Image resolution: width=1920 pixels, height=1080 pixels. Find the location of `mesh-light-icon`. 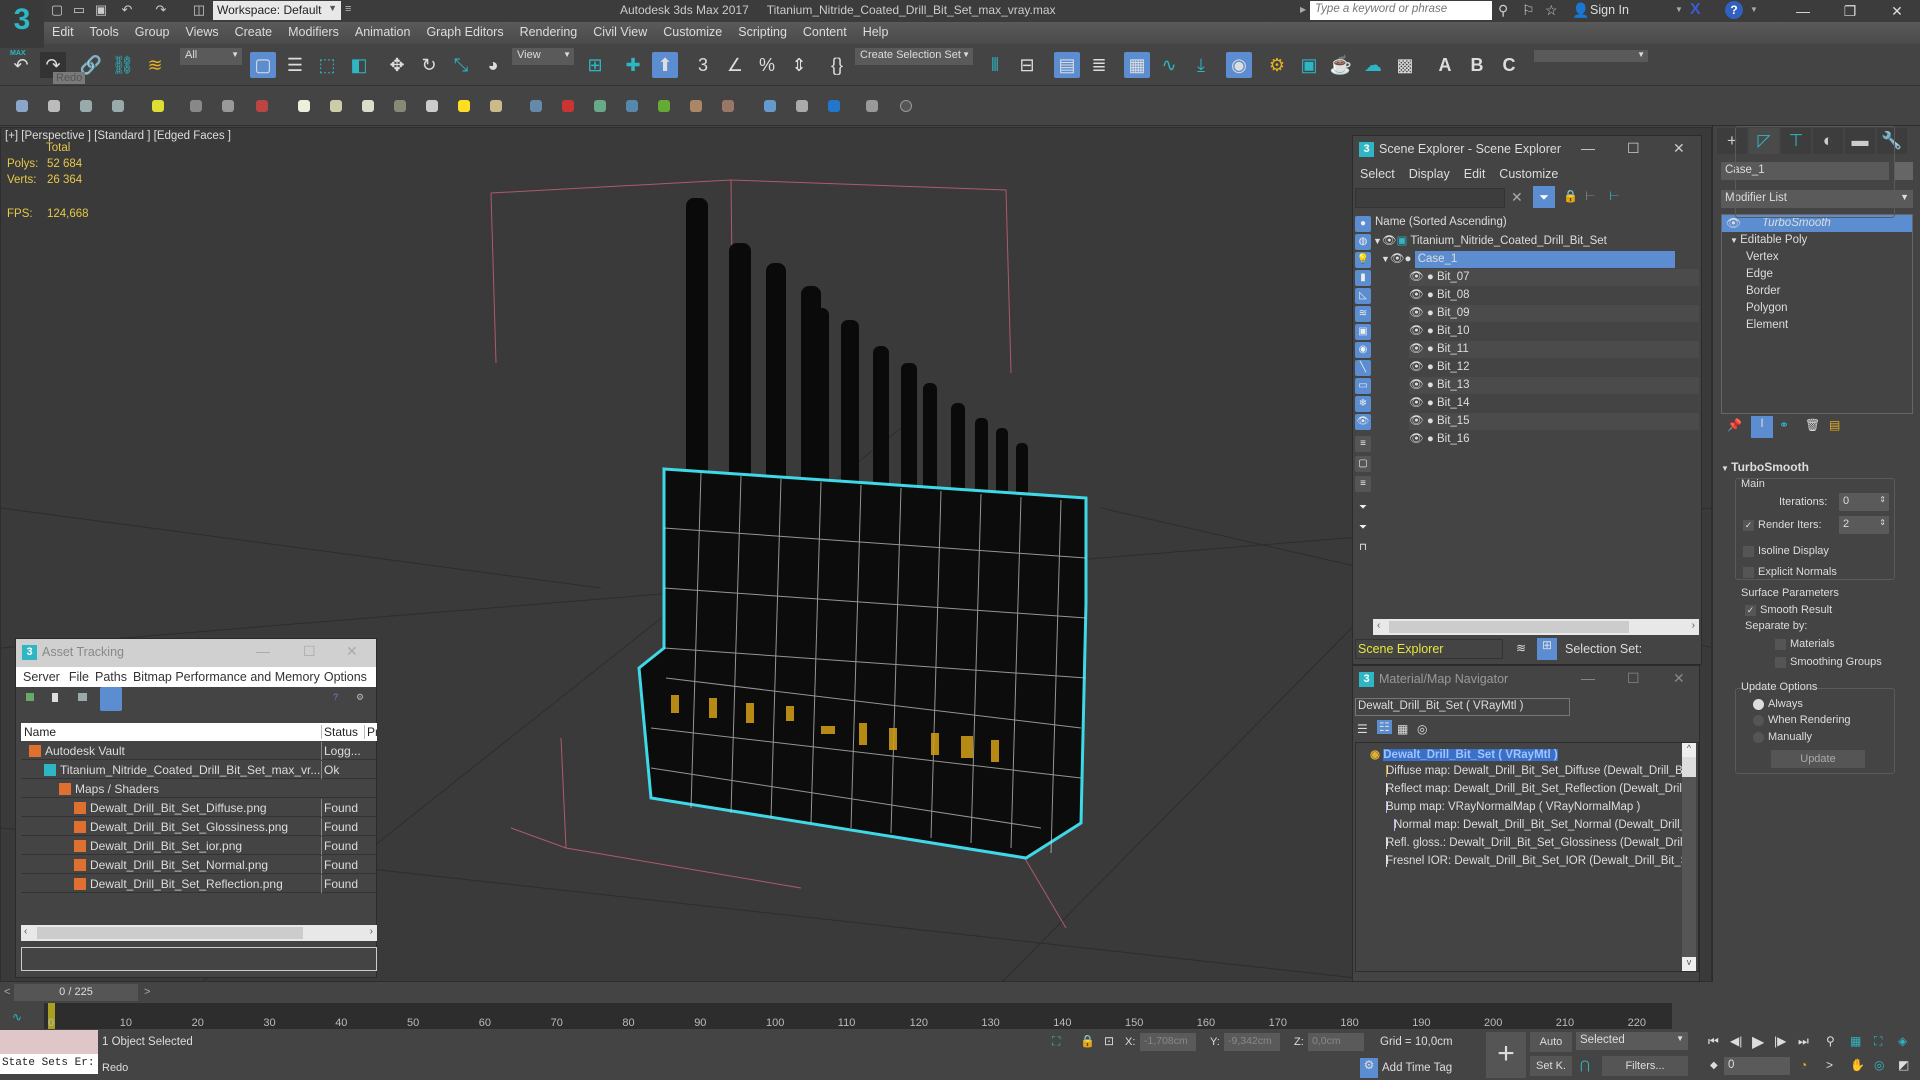

mesh-light-icon is located at coordinates (400, 106).